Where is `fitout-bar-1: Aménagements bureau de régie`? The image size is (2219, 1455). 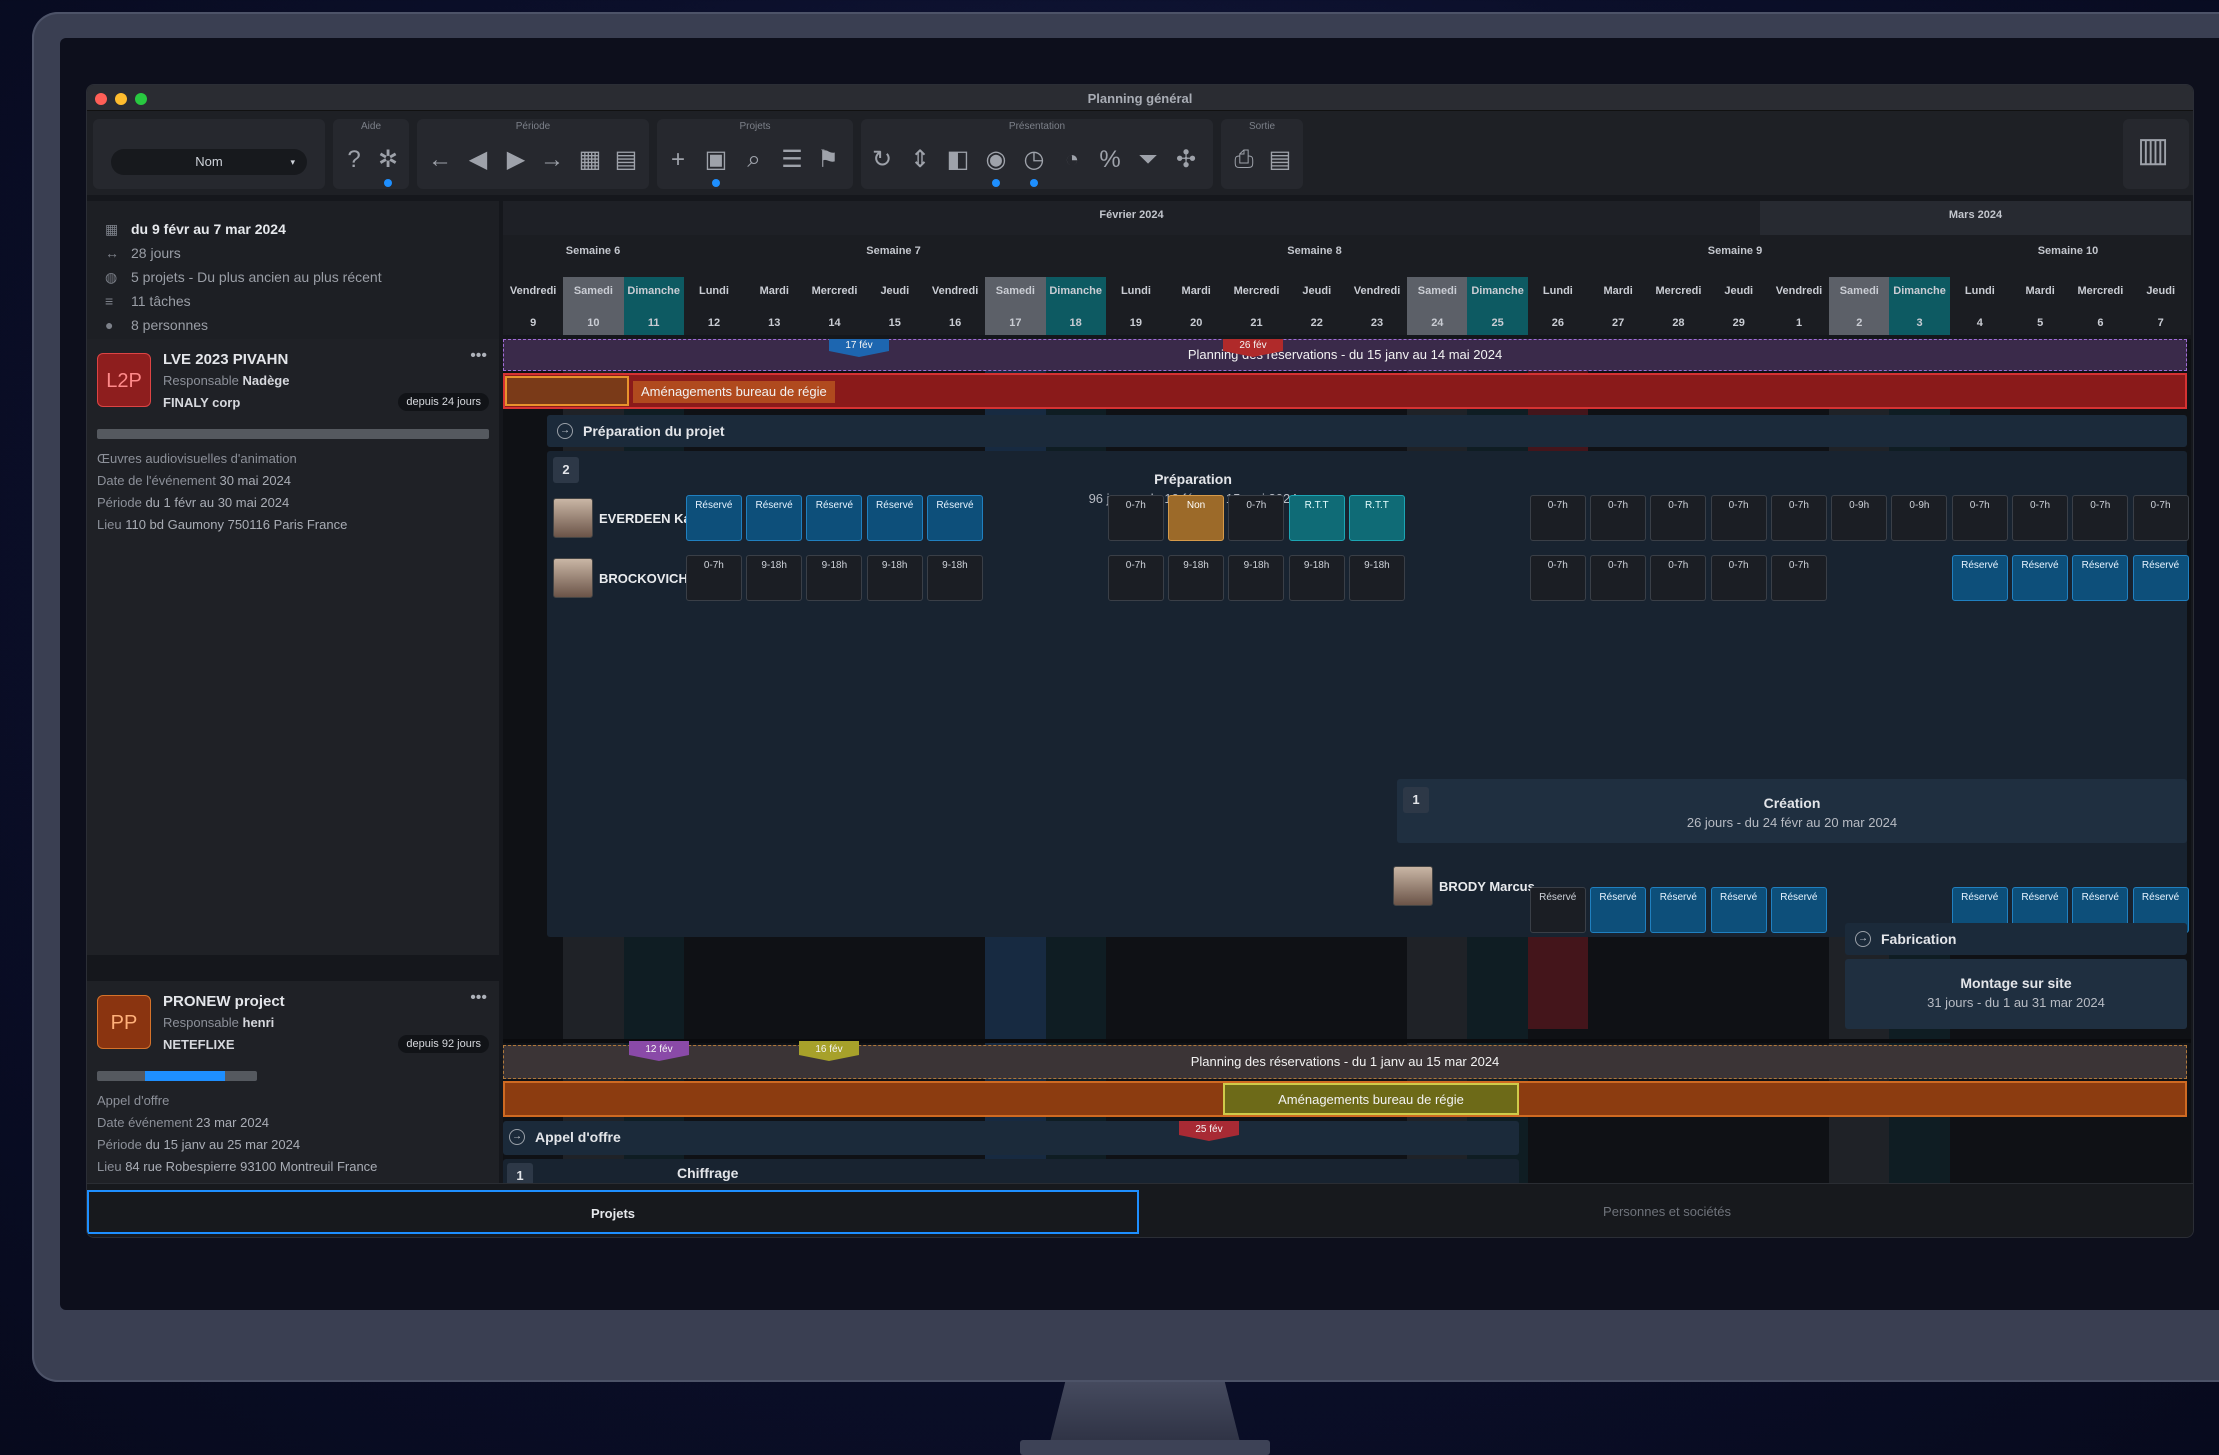
fitout-bar-1: Aménagements bureau de régie is located at coordinates (734, 392).